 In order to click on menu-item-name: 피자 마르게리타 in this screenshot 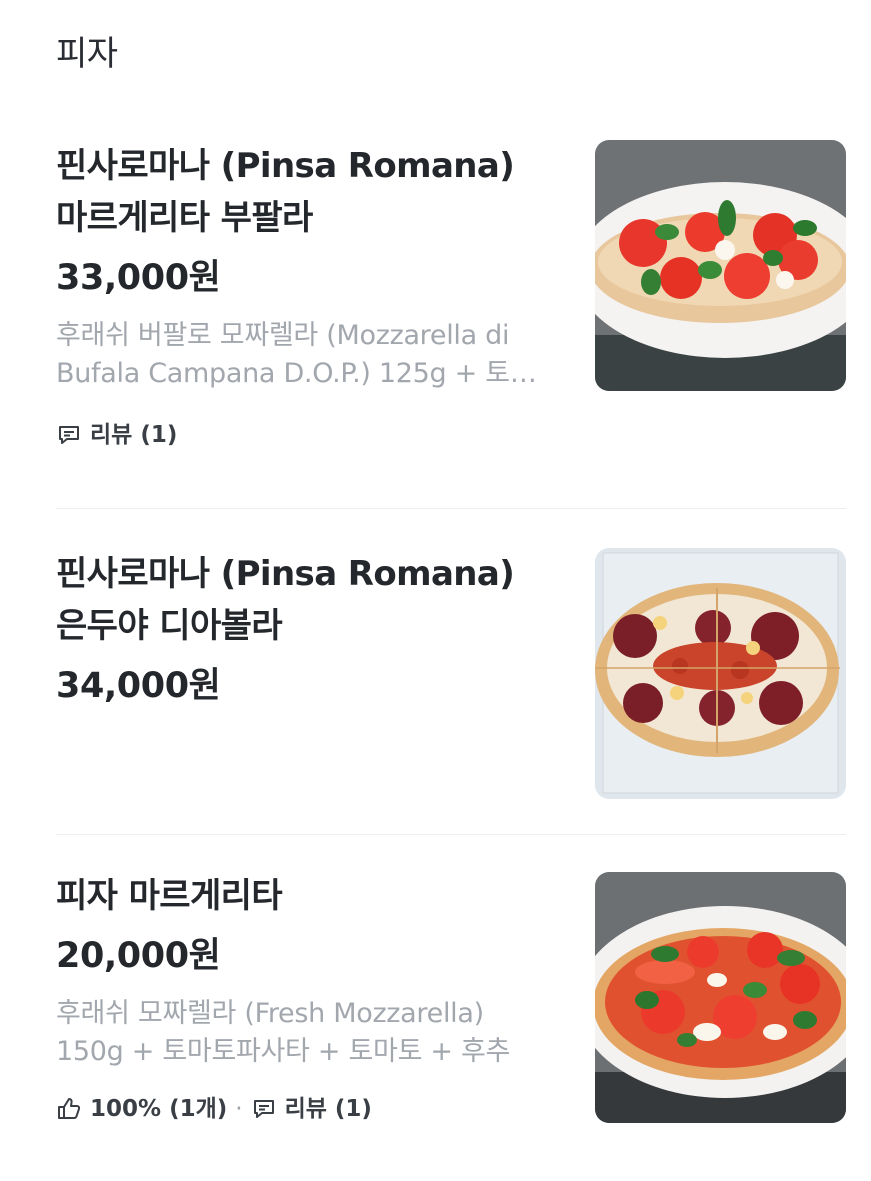, I will do `click(169, 896)`.